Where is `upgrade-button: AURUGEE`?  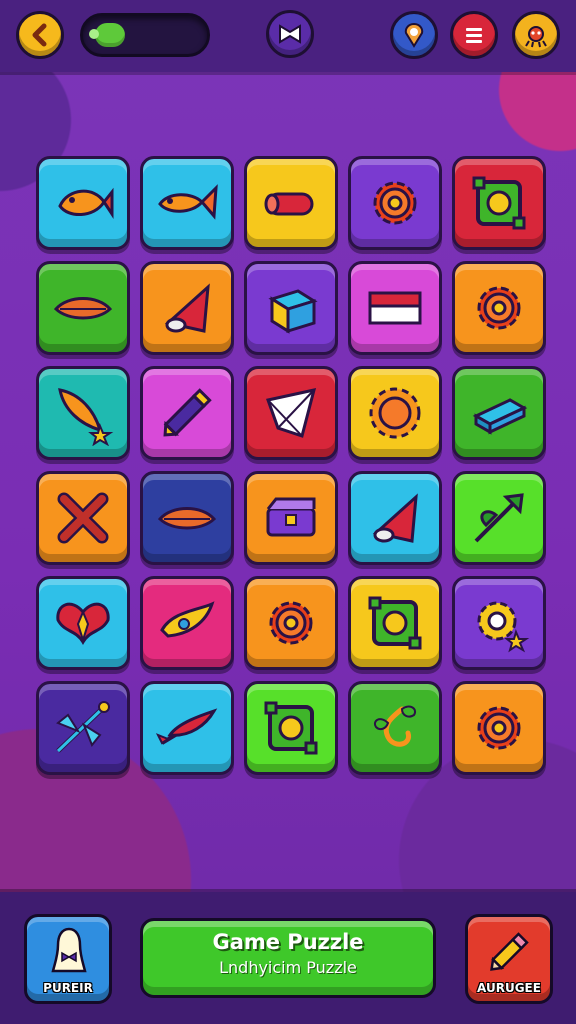
upgrade-button: AURUGEE is located at coordinates (509, 959).